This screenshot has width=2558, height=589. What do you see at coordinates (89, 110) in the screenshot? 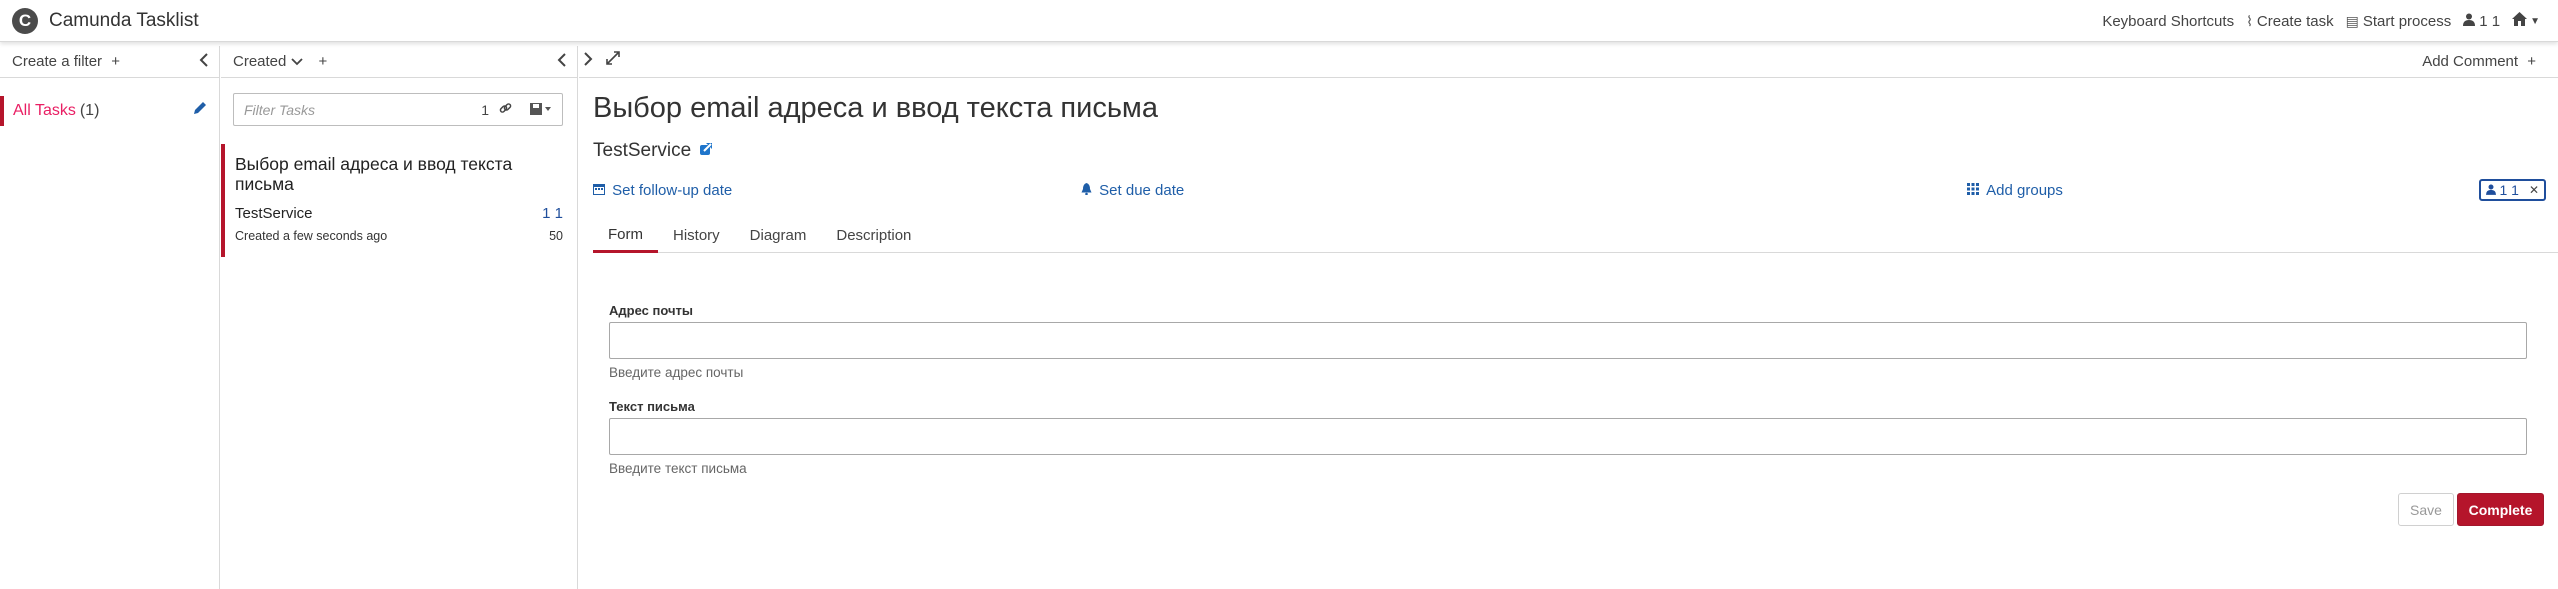
I see `filter-count: (1)` at bounding box center [89, 110].